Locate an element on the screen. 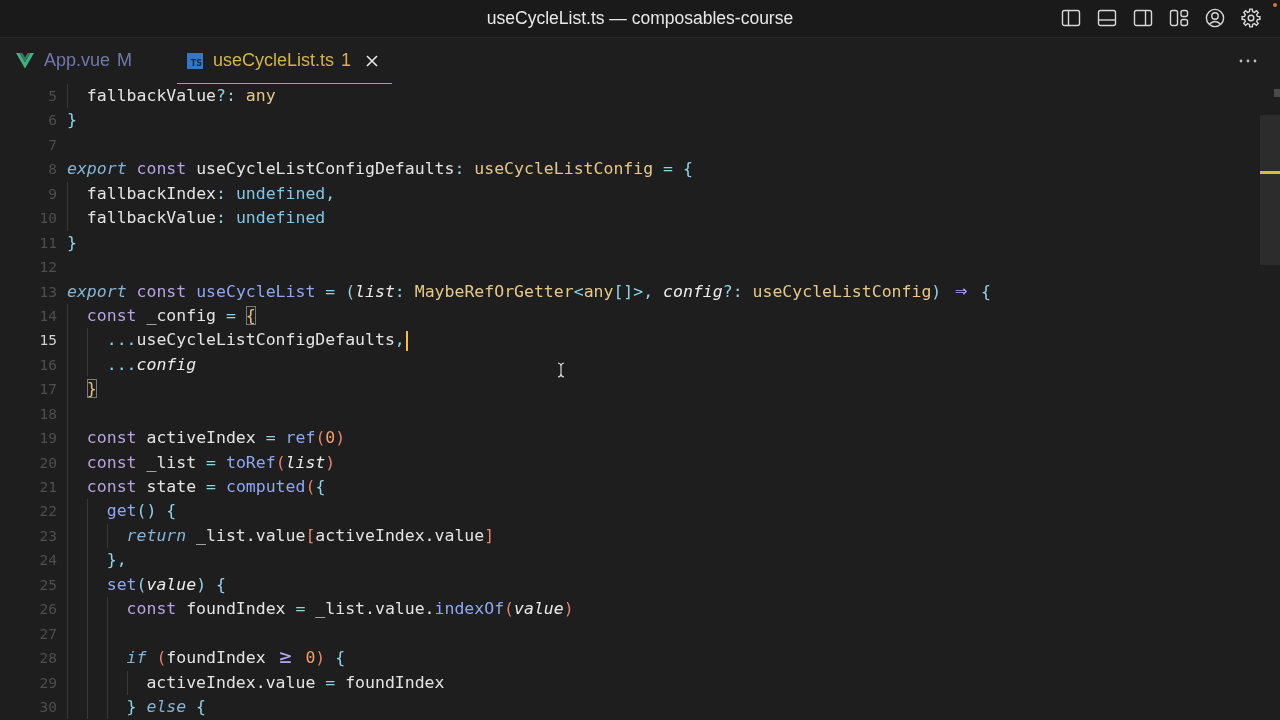  close-button is located at coordinates (372, 60).